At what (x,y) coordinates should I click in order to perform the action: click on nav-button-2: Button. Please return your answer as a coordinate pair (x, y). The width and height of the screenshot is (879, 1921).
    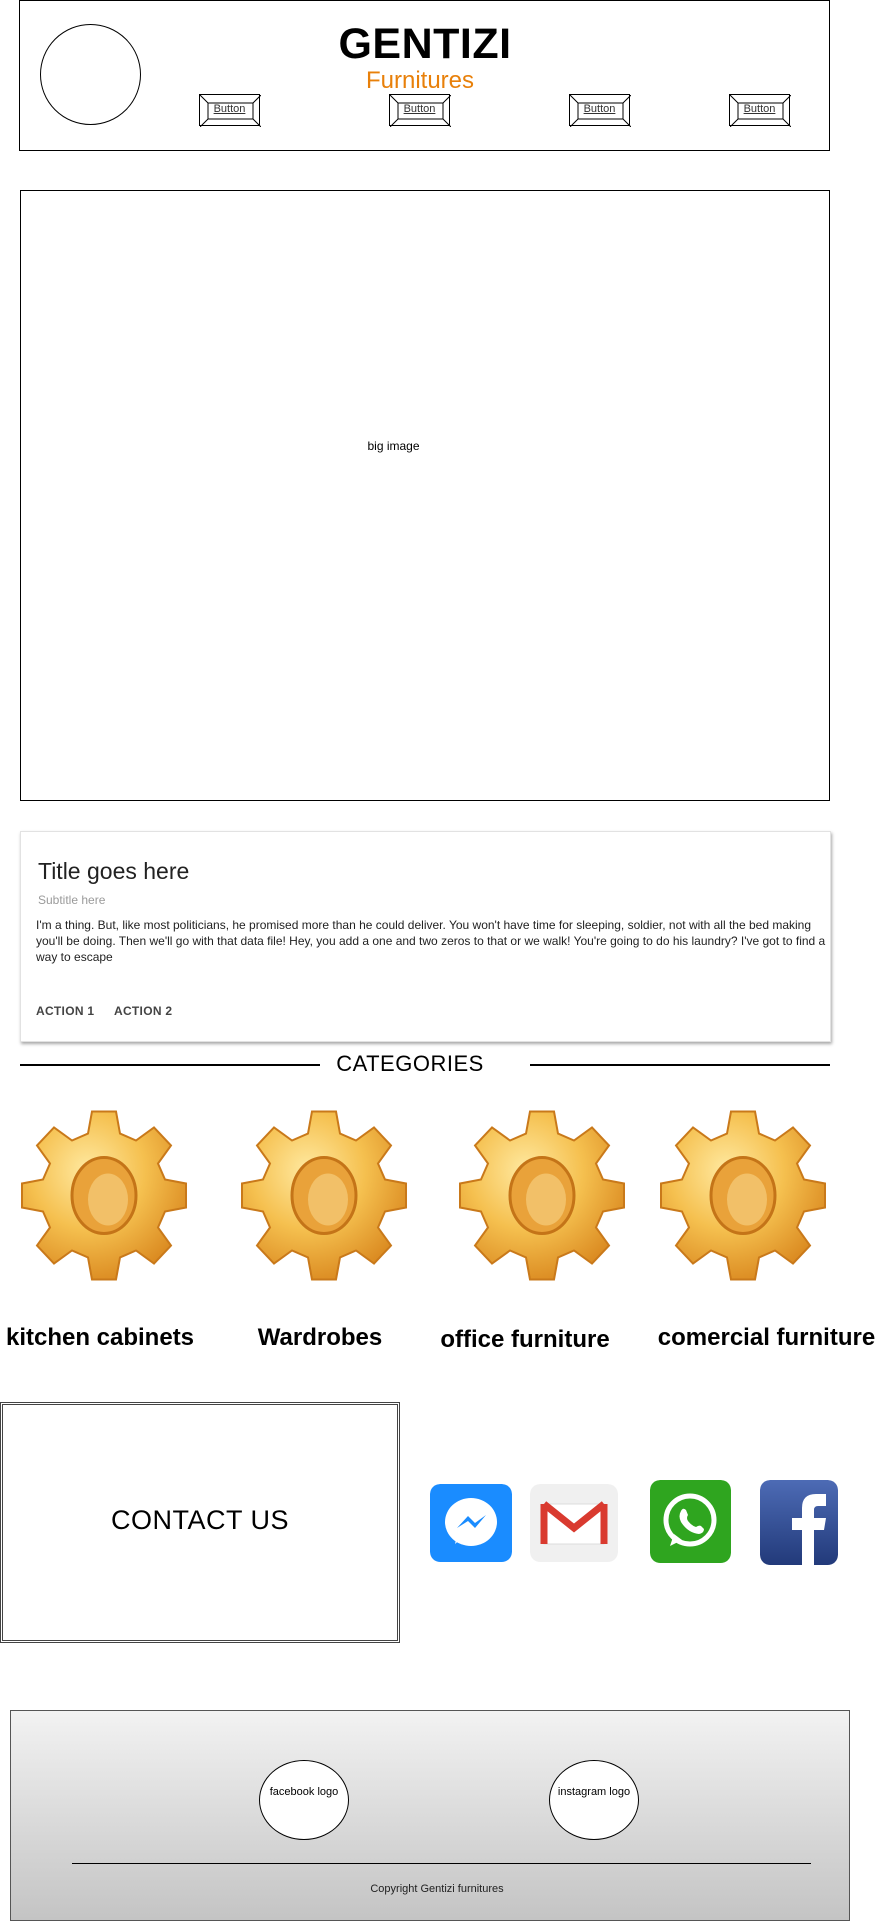
    Looking at the image, I should click on (420, 110).